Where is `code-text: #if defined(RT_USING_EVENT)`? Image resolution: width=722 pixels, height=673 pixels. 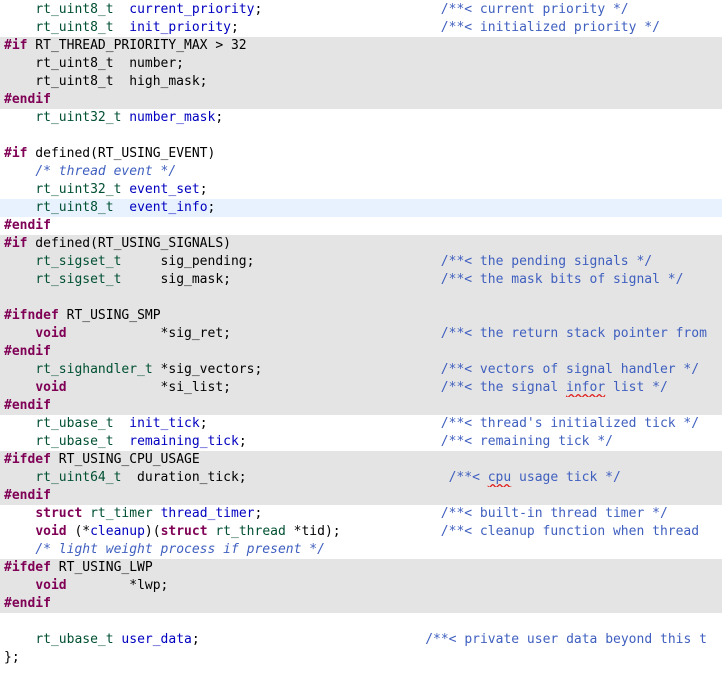 code-text: #if defined(RT_USING_EVENT) is located at coordinates (109, 154).